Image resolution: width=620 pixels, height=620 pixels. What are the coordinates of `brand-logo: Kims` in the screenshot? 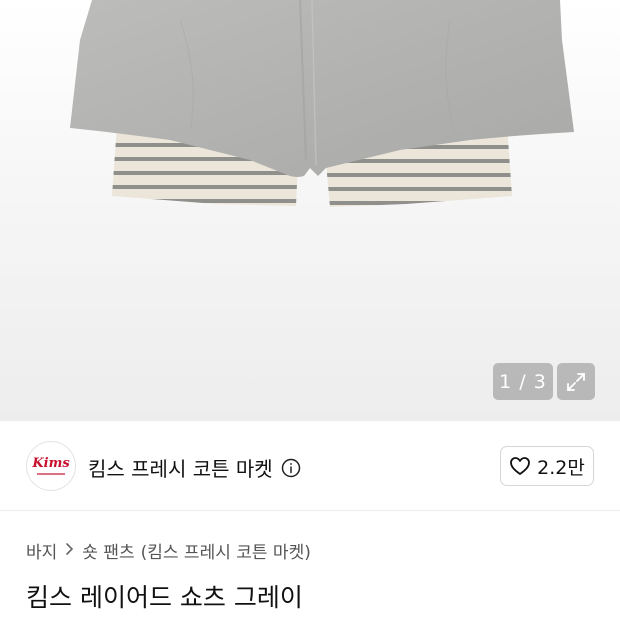 It's located at (51, 466).